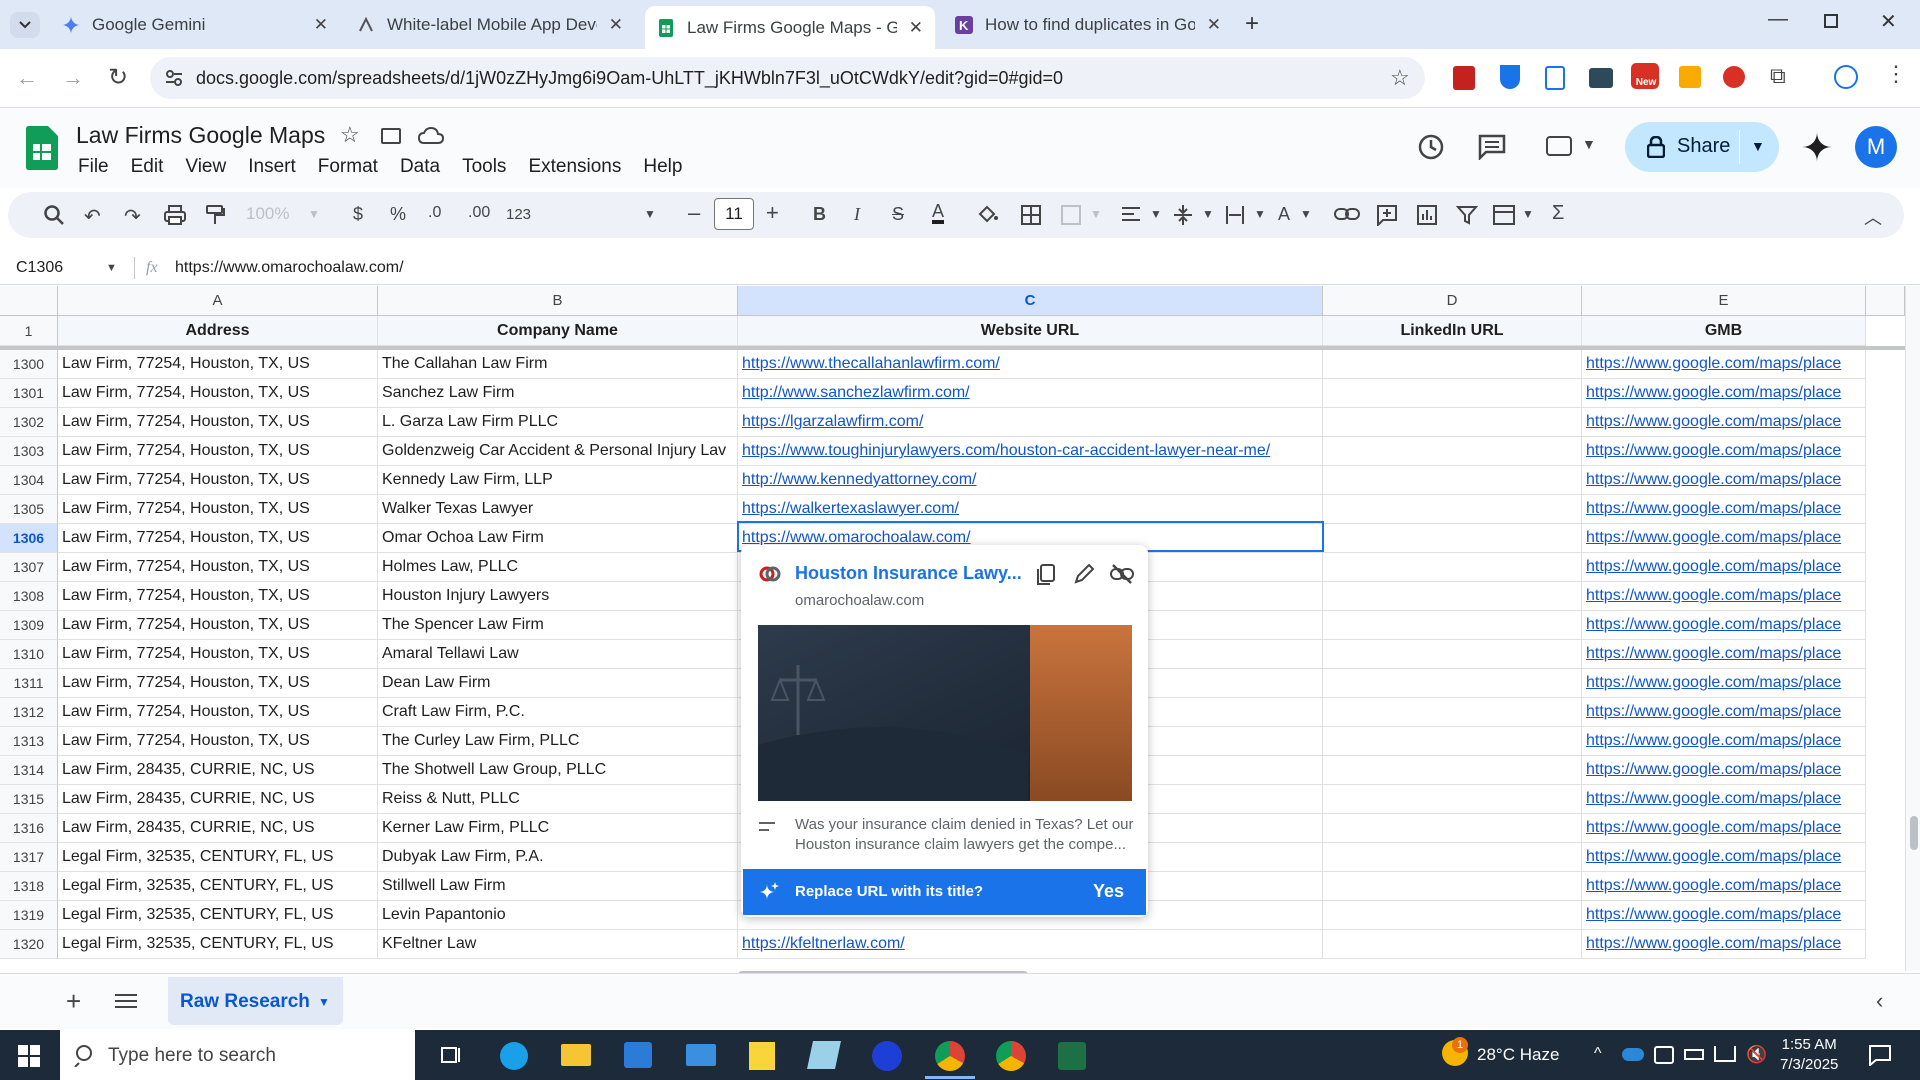  I want to click on weather-text: 28°C Haze, so click(1518, 1055).